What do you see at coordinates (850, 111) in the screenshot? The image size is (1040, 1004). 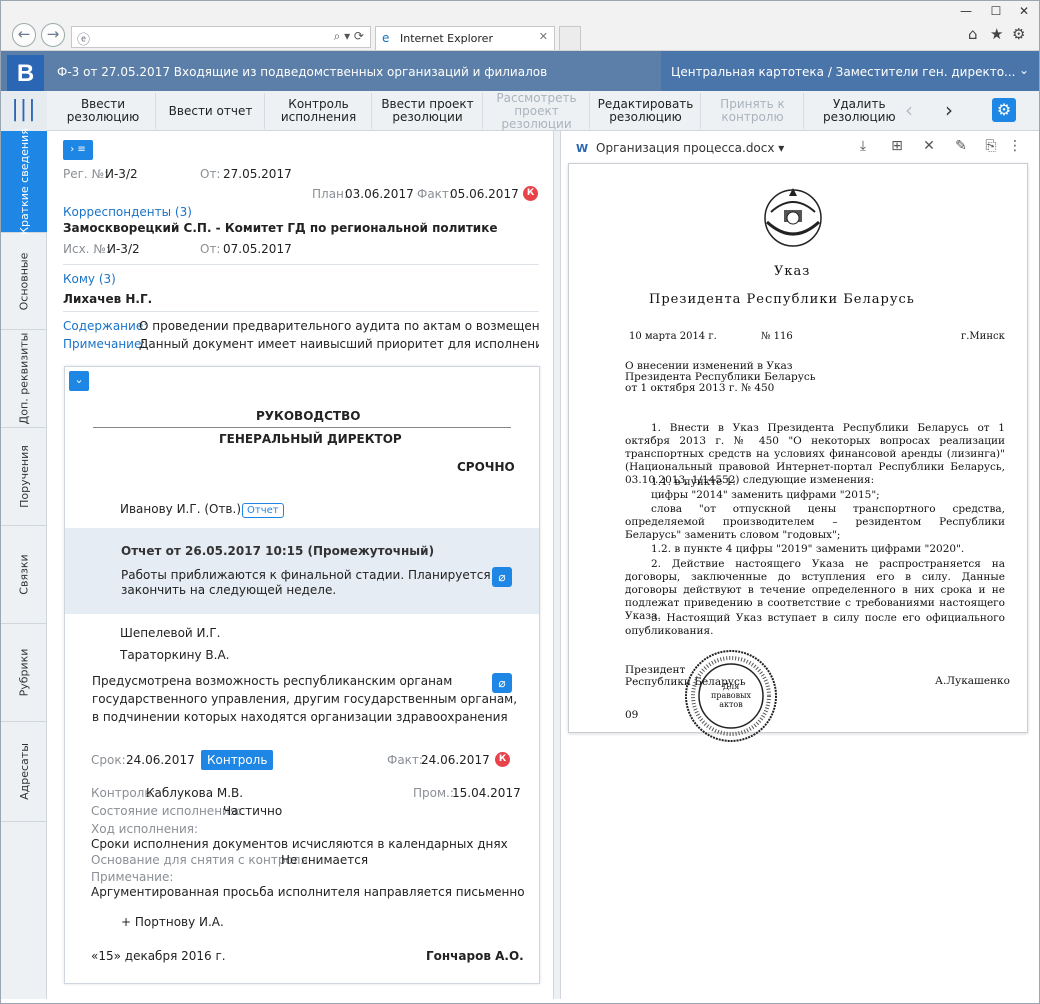 I see `delete-resolution-button: Удалить резолюцию` at bounding box center [850, 111].